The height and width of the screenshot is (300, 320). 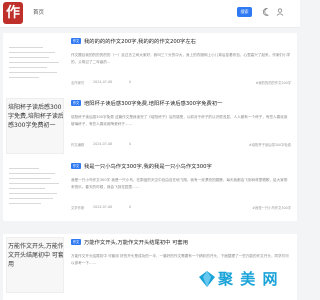 What do you see at coordinates (244, 12) in the screenshot?
I see `search-button: 搜索` at bounding box center [244, 12].